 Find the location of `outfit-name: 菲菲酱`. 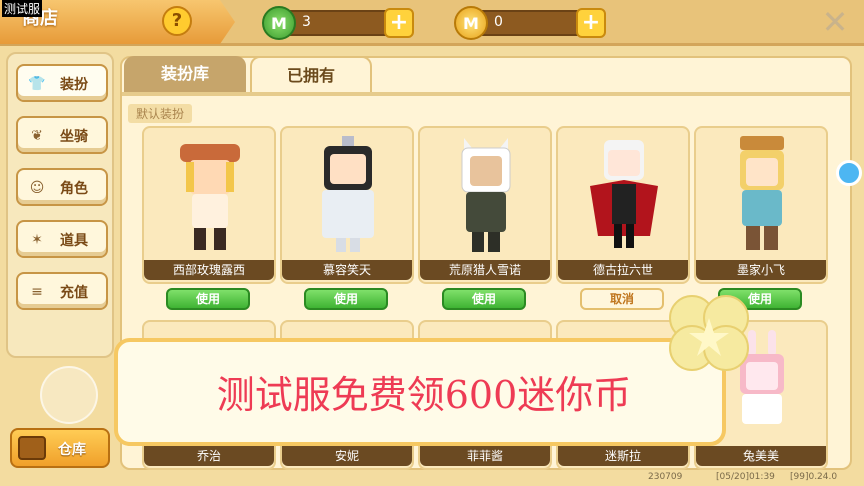

outfit-name: 菲菲酱 is located at coordinates (485, 456).